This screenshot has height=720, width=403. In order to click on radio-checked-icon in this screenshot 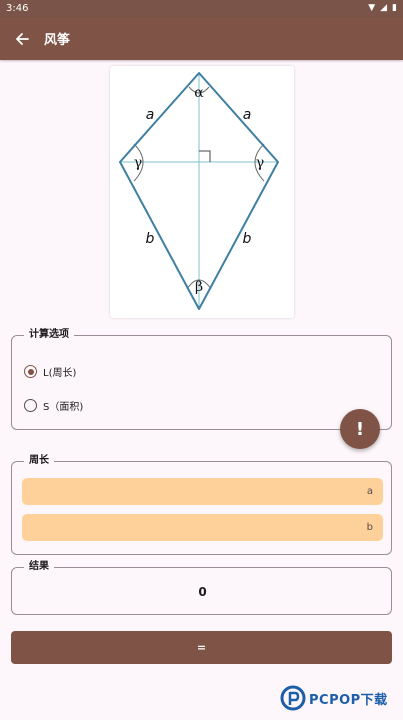, I will do `click(30, 371)`.